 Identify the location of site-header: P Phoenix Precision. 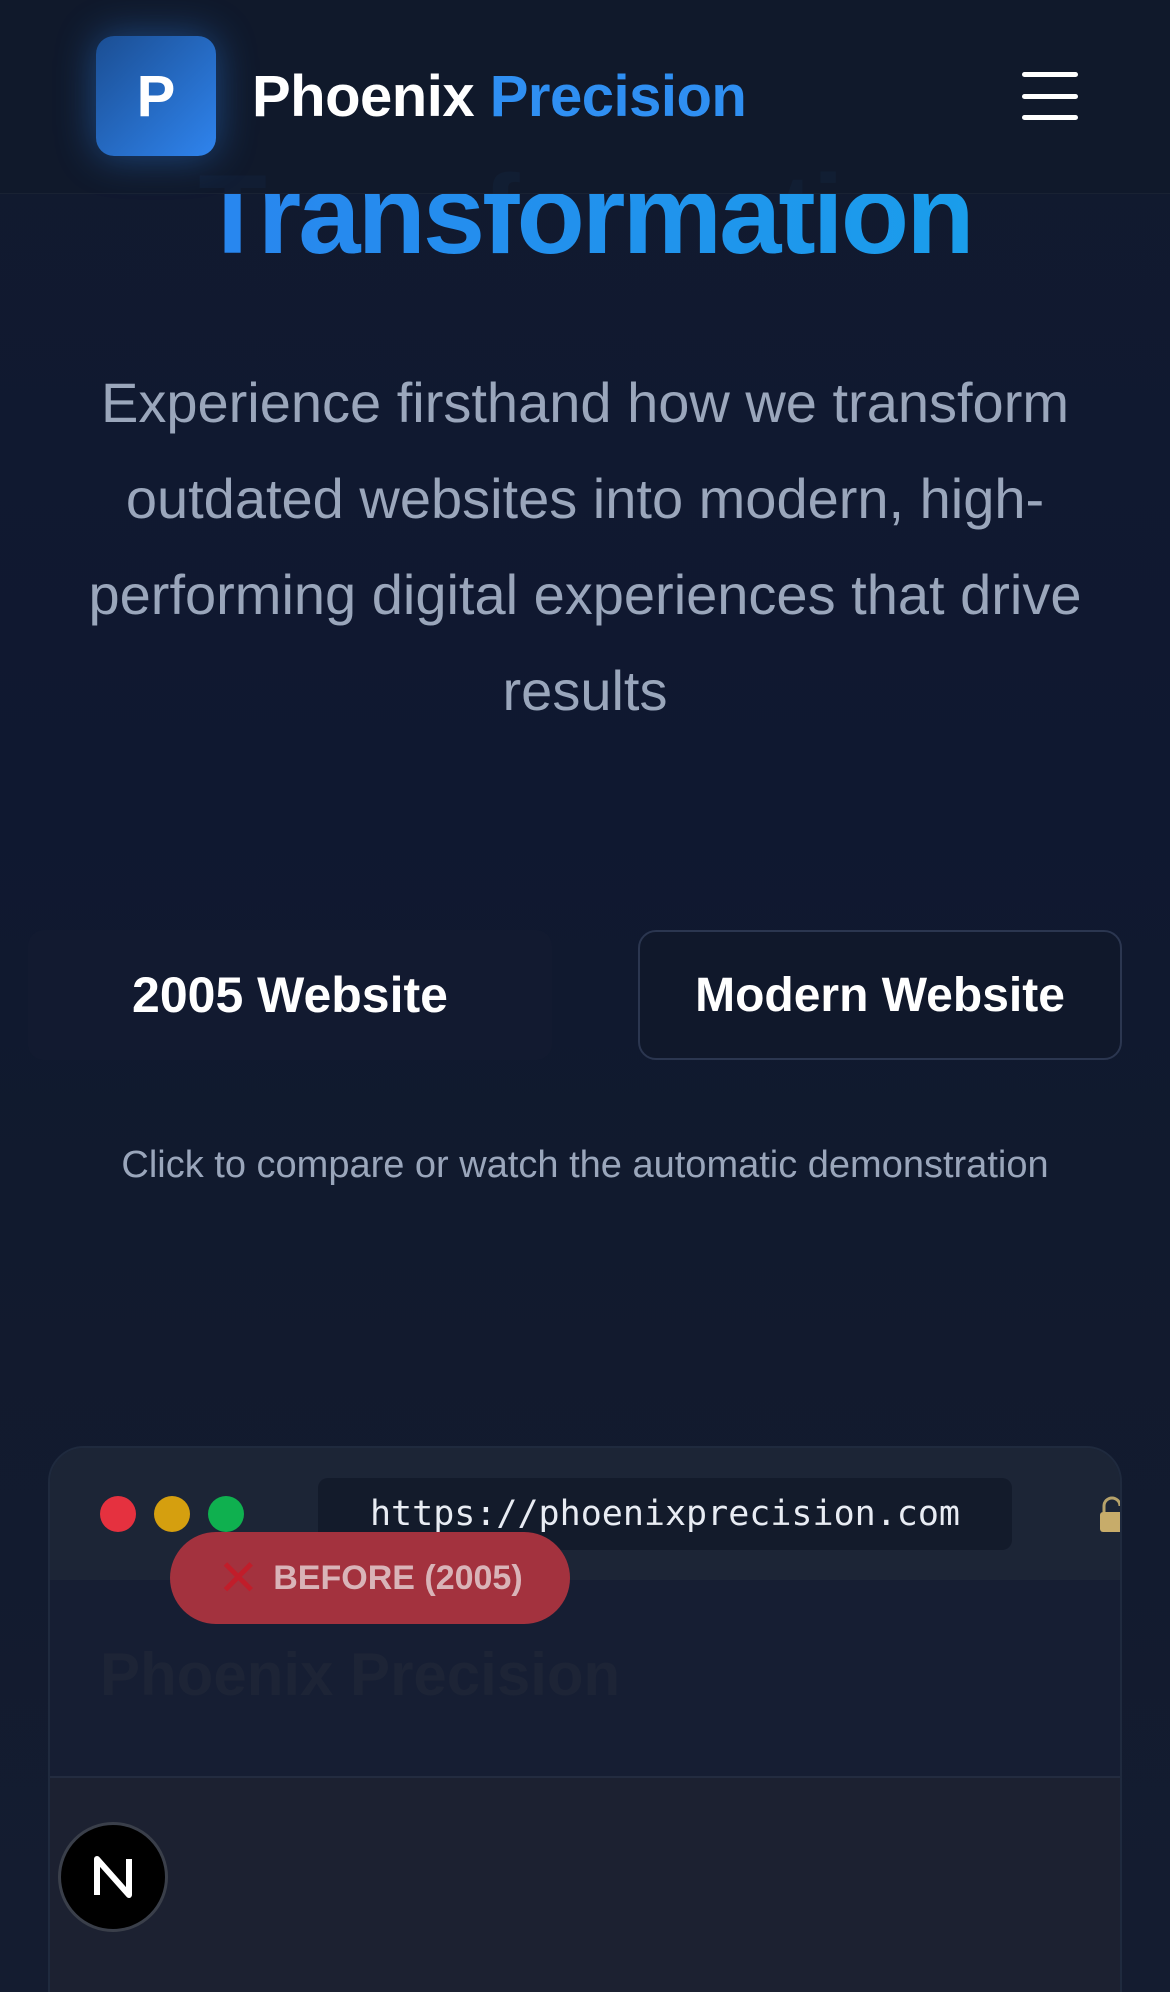
(585, 97).